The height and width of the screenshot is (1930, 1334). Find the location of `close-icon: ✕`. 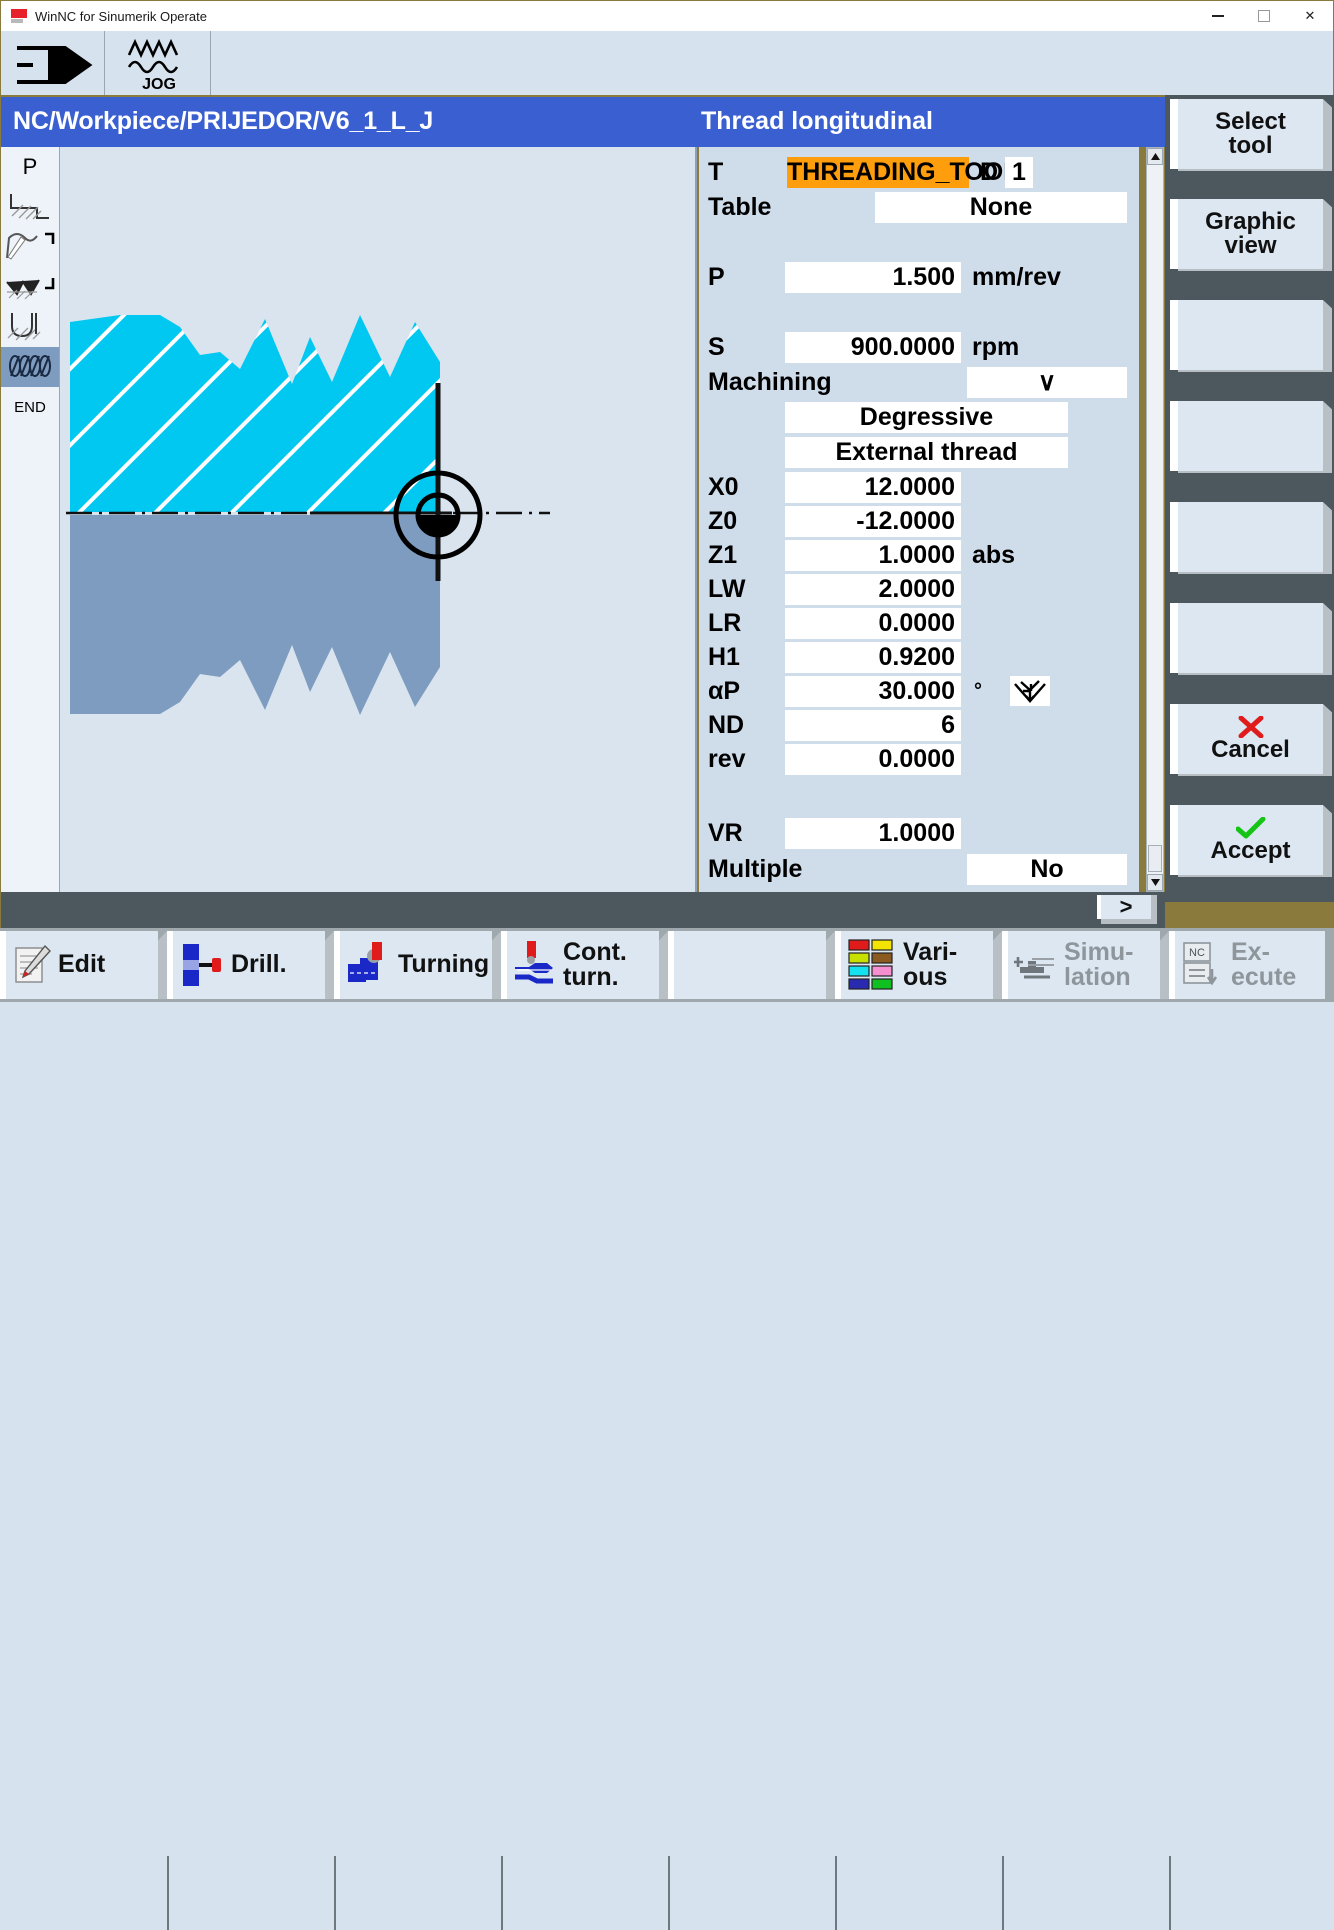

close-icon: ✕ is located at coordinates (1310, 15).